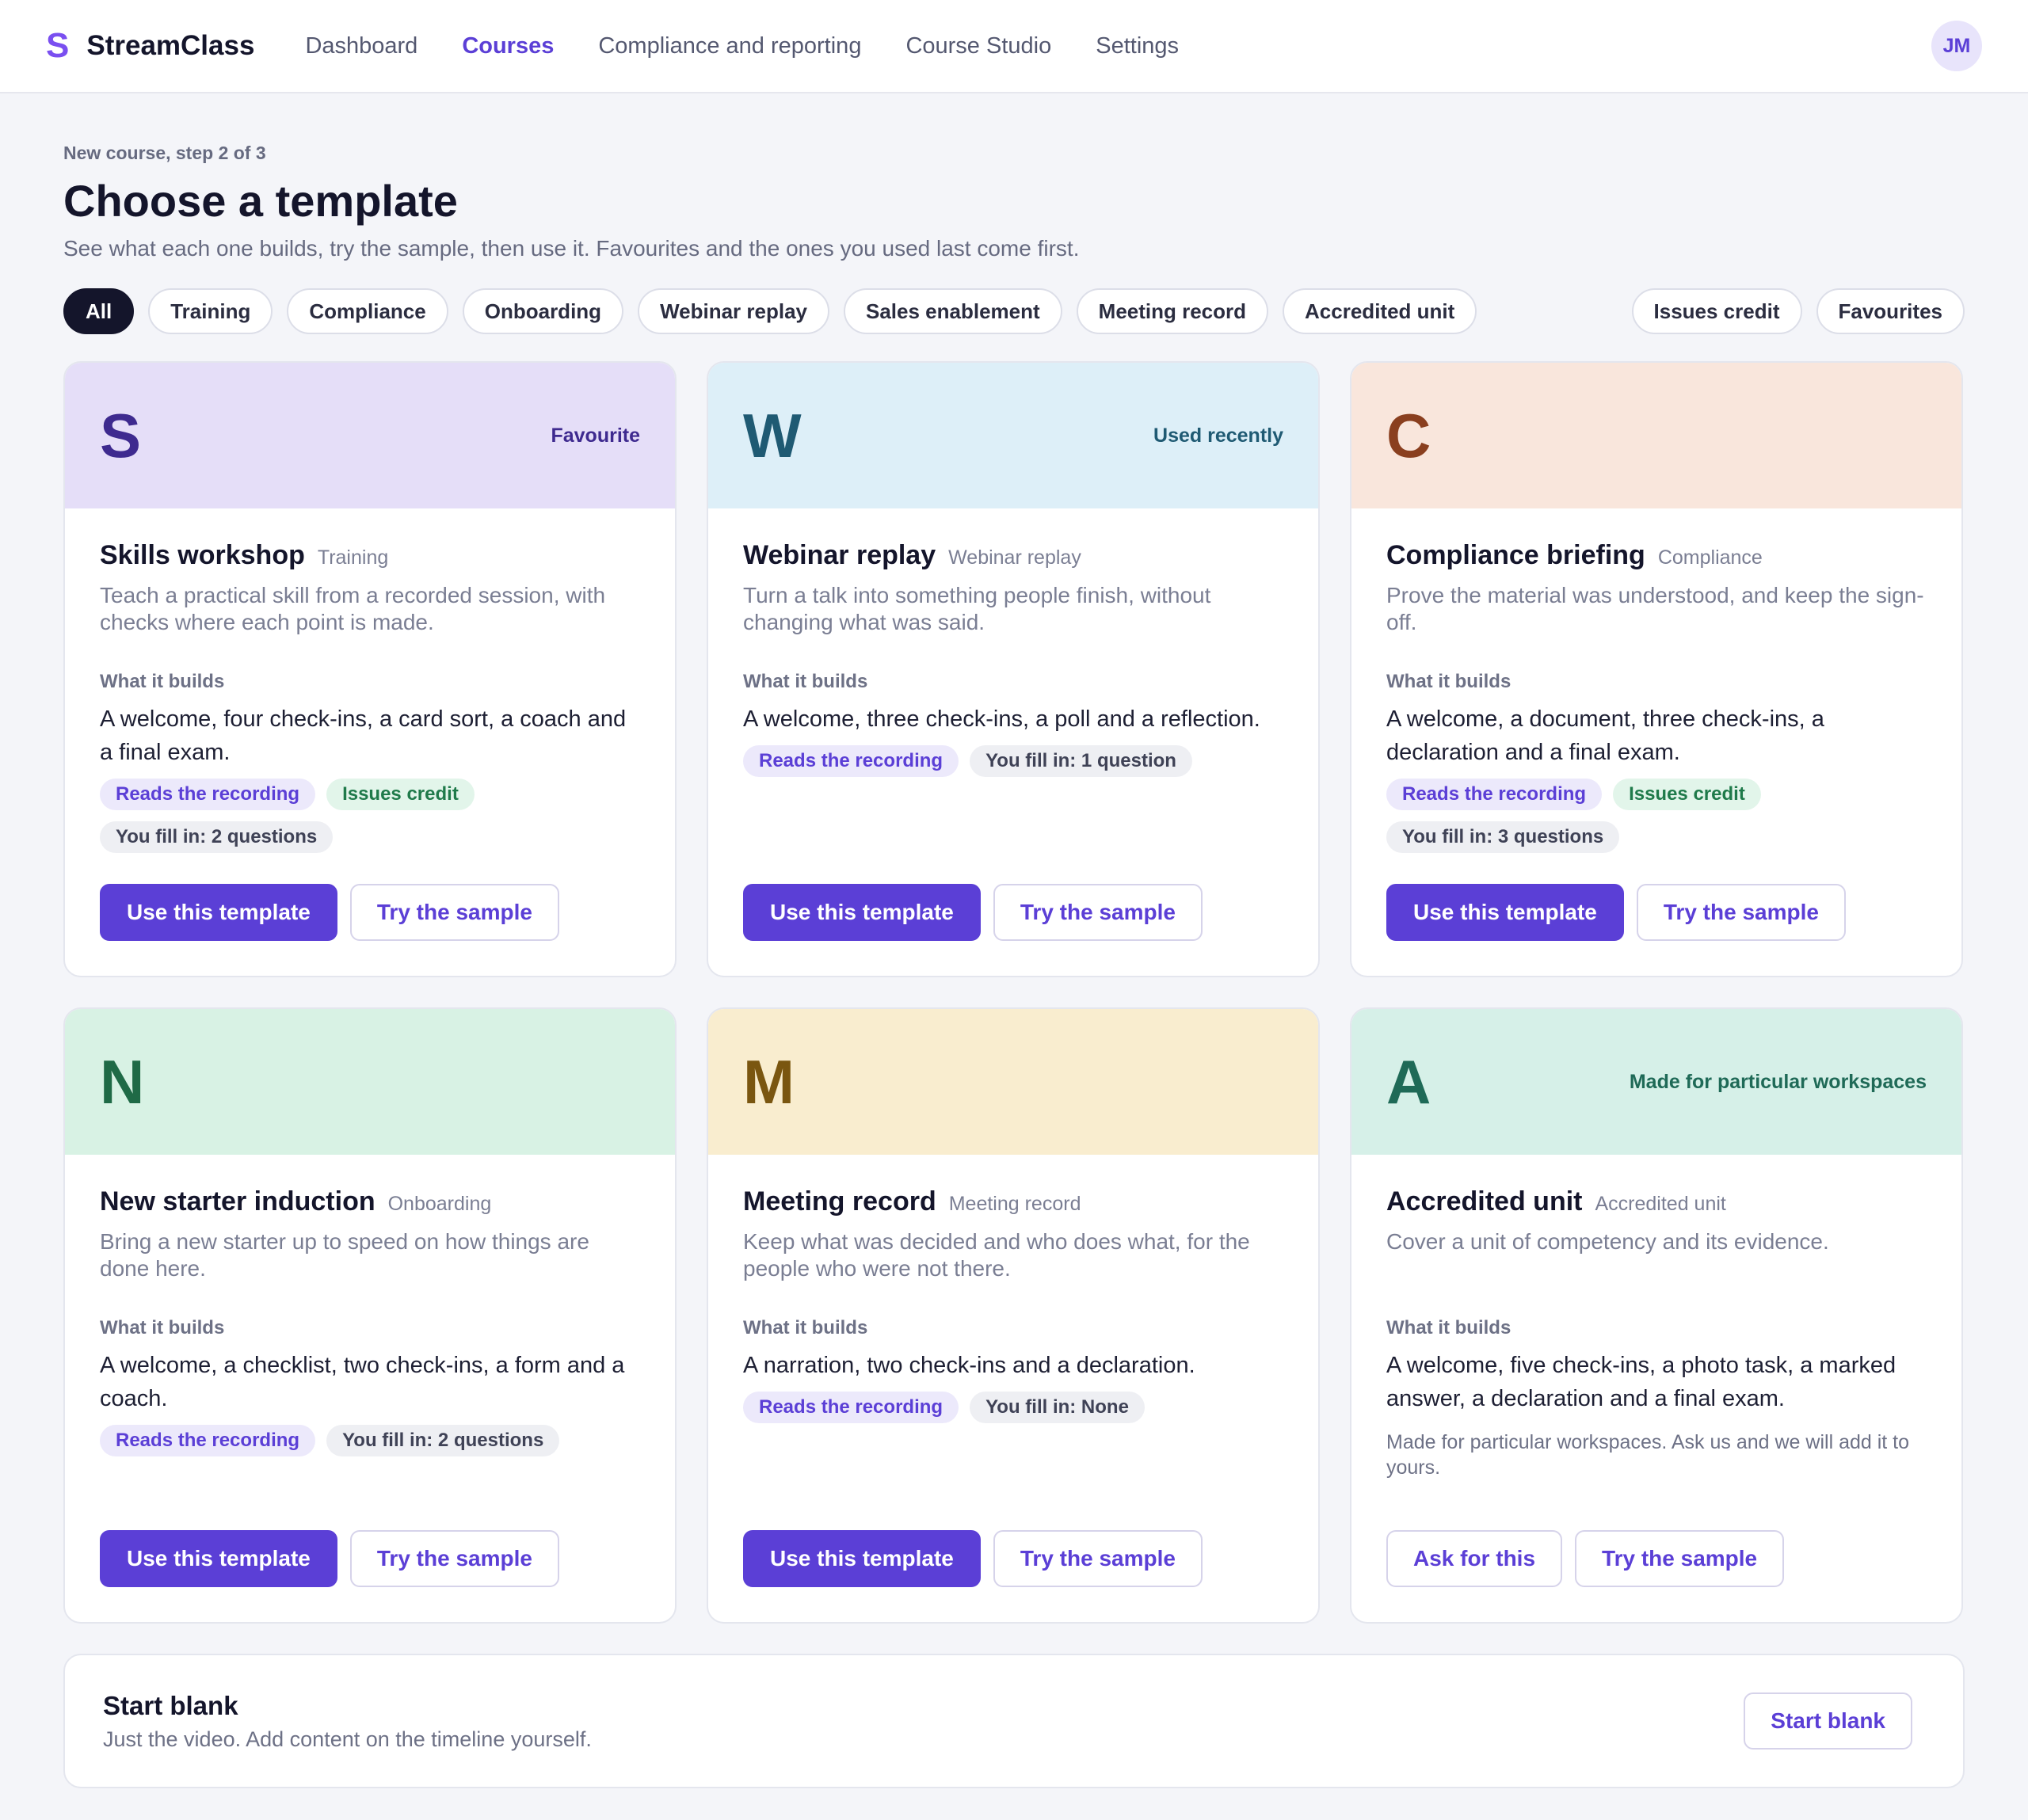  Describe the element at coordinates (953, 311) in the screenshot. I see `filter-chip-sales-enablement: Sales enablement` at that location.